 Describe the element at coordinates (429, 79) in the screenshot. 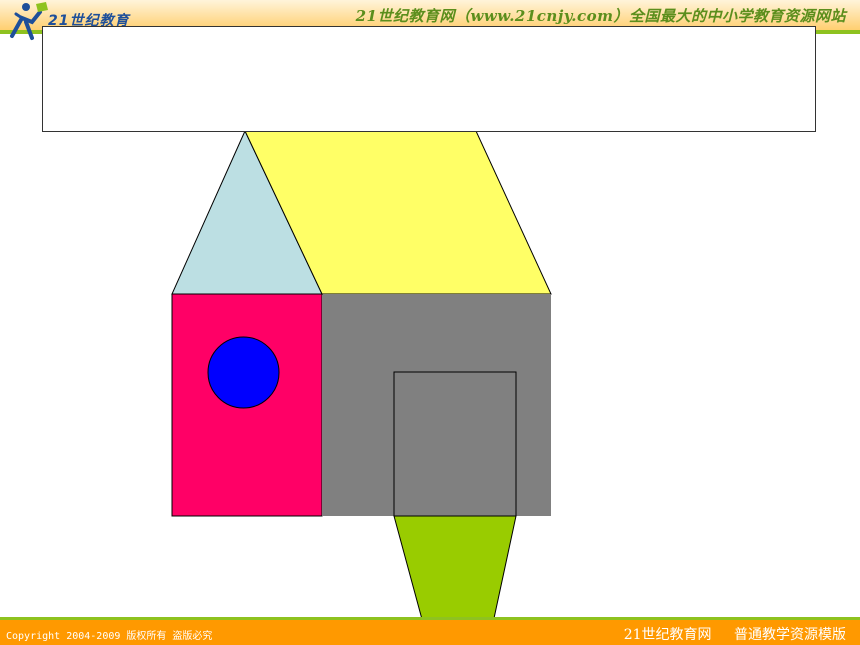

I see `title-box` at that location.